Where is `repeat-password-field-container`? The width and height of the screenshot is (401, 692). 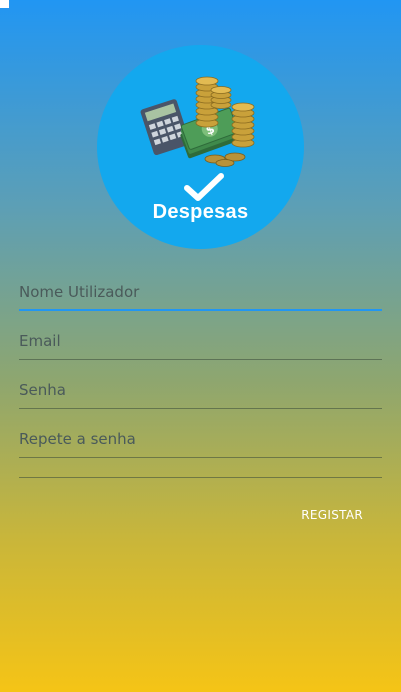 repeat-password-field-container is located at coordinates (200, 441).